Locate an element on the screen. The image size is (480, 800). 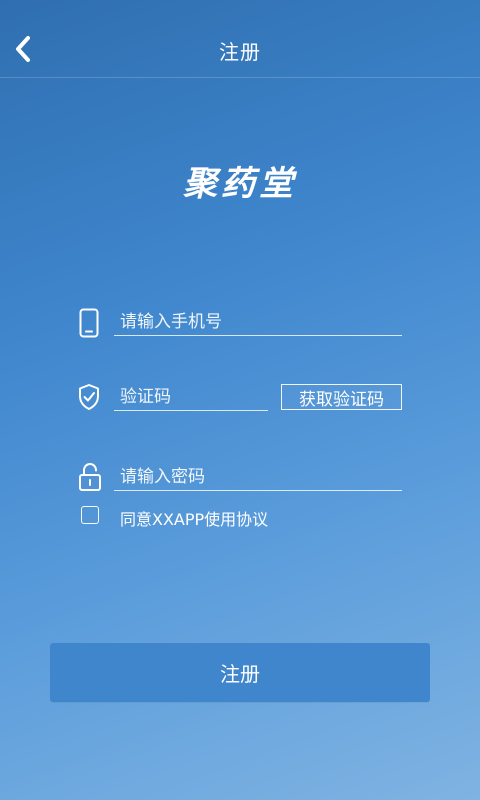
phone-underline is located at coordinates (258, 335).